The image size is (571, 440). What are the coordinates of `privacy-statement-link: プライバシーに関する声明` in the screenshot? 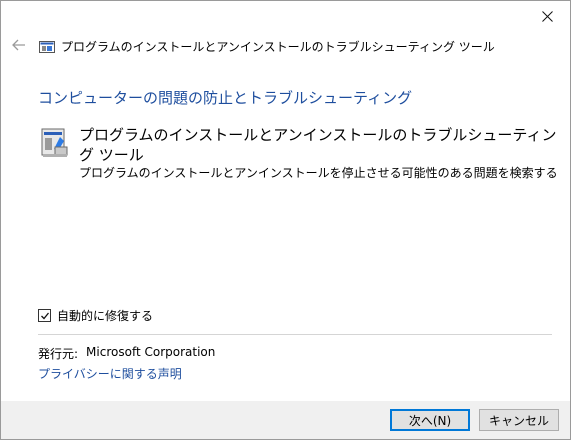 It's located at (110, 373).